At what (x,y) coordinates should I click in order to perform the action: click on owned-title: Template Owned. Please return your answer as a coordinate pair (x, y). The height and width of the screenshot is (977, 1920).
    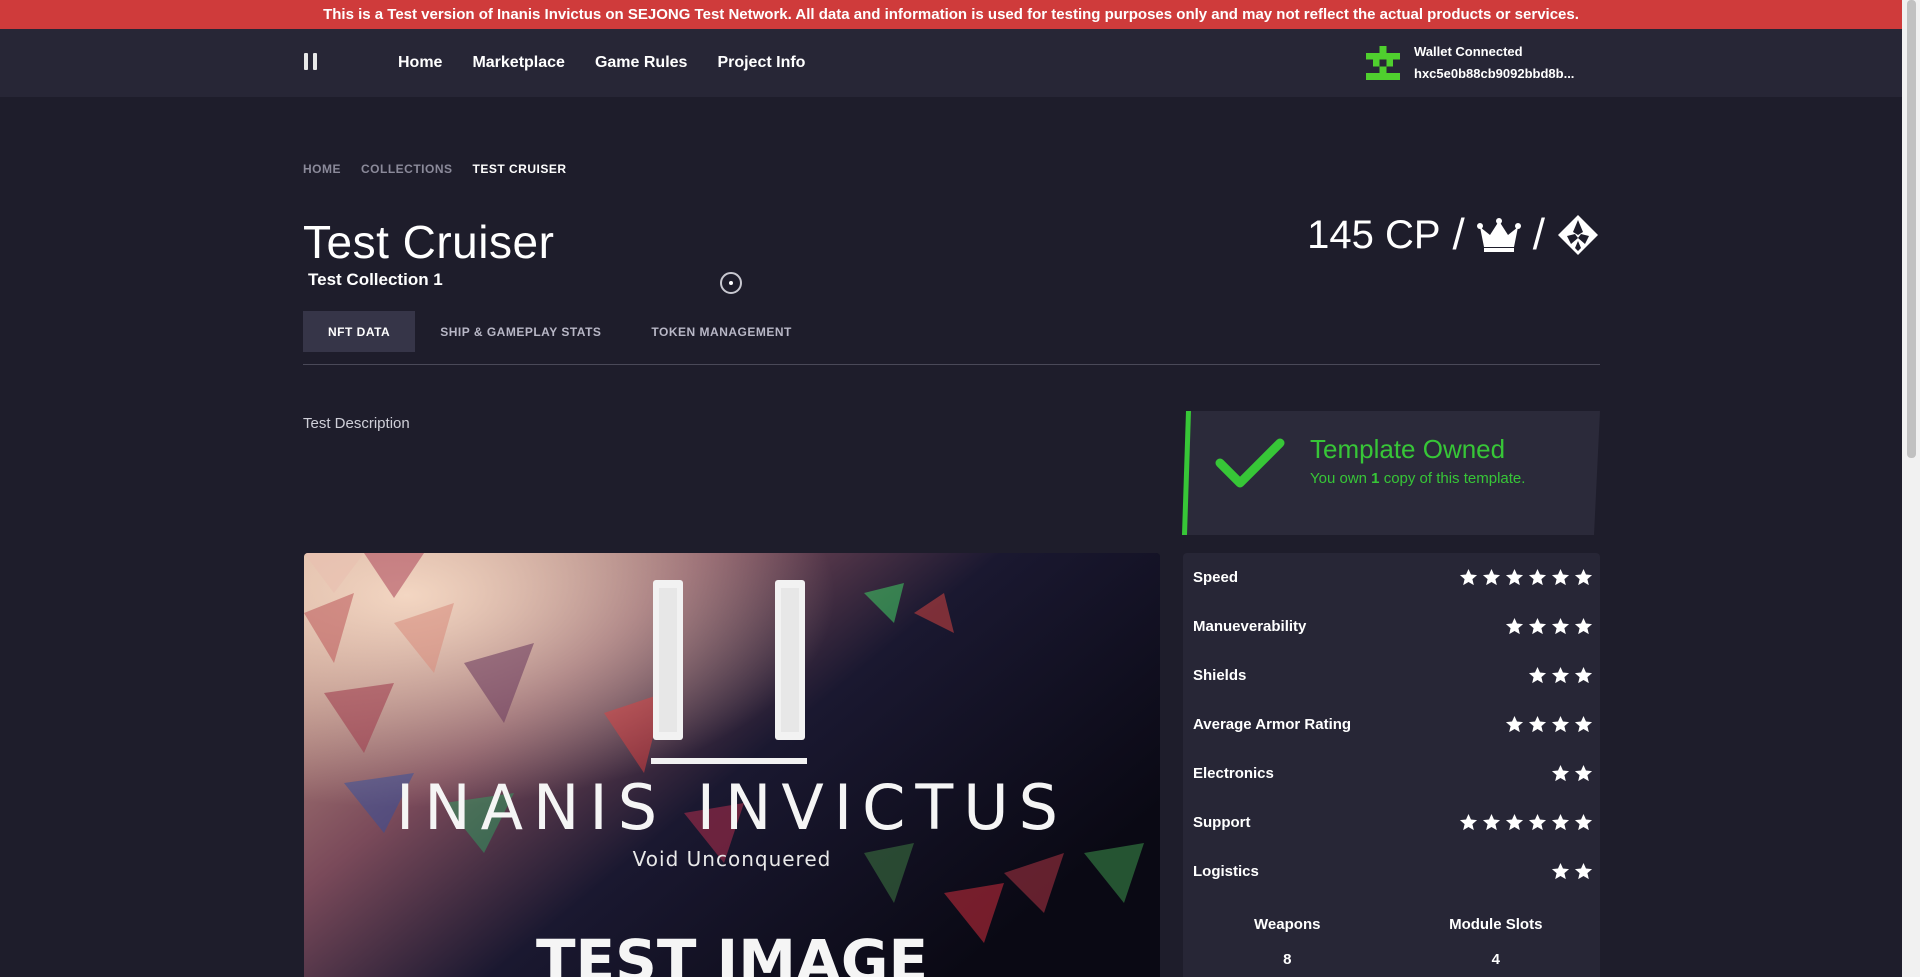
    Looking at the image, I should click on (1408, 449).